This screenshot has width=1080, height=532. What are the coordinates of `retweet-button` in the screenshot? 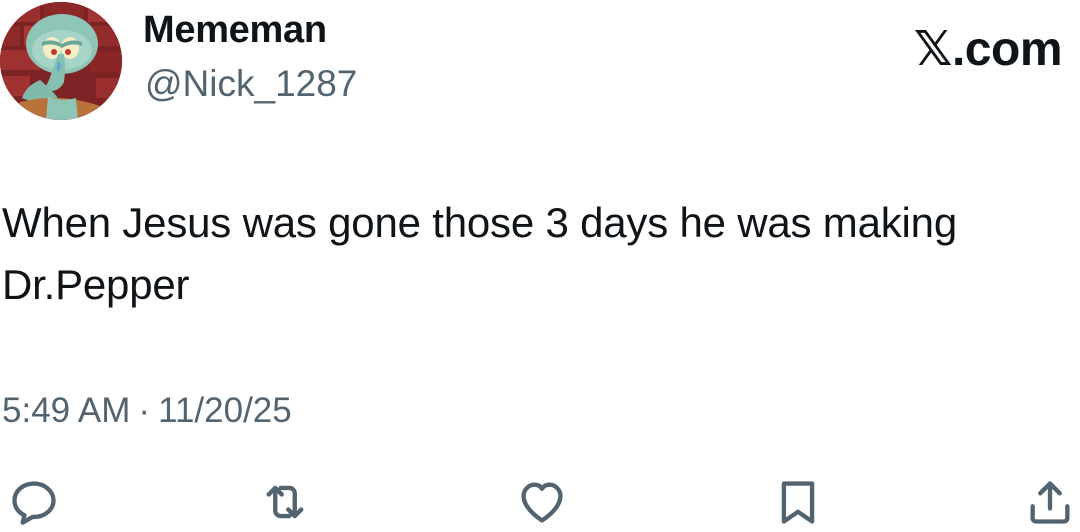 It's located at (285, 504).